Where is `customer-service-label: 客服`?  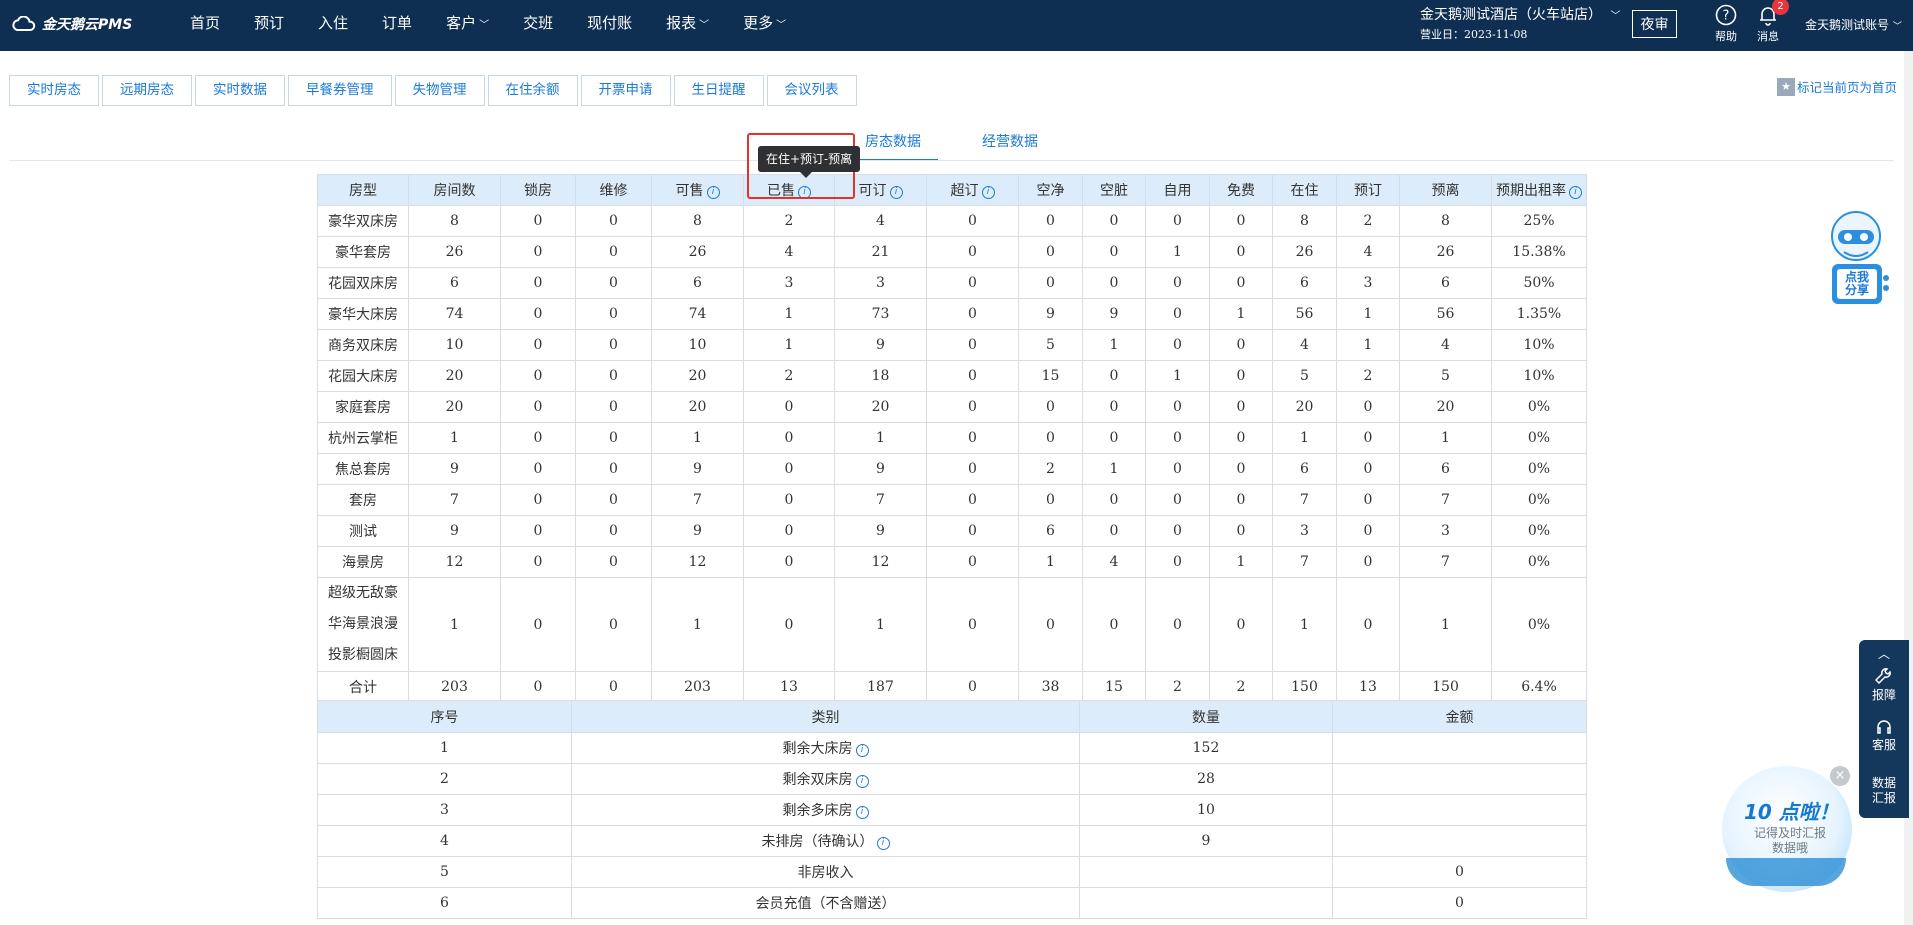
customer-service-label: 客服 is located at coordinates (1883, 745).